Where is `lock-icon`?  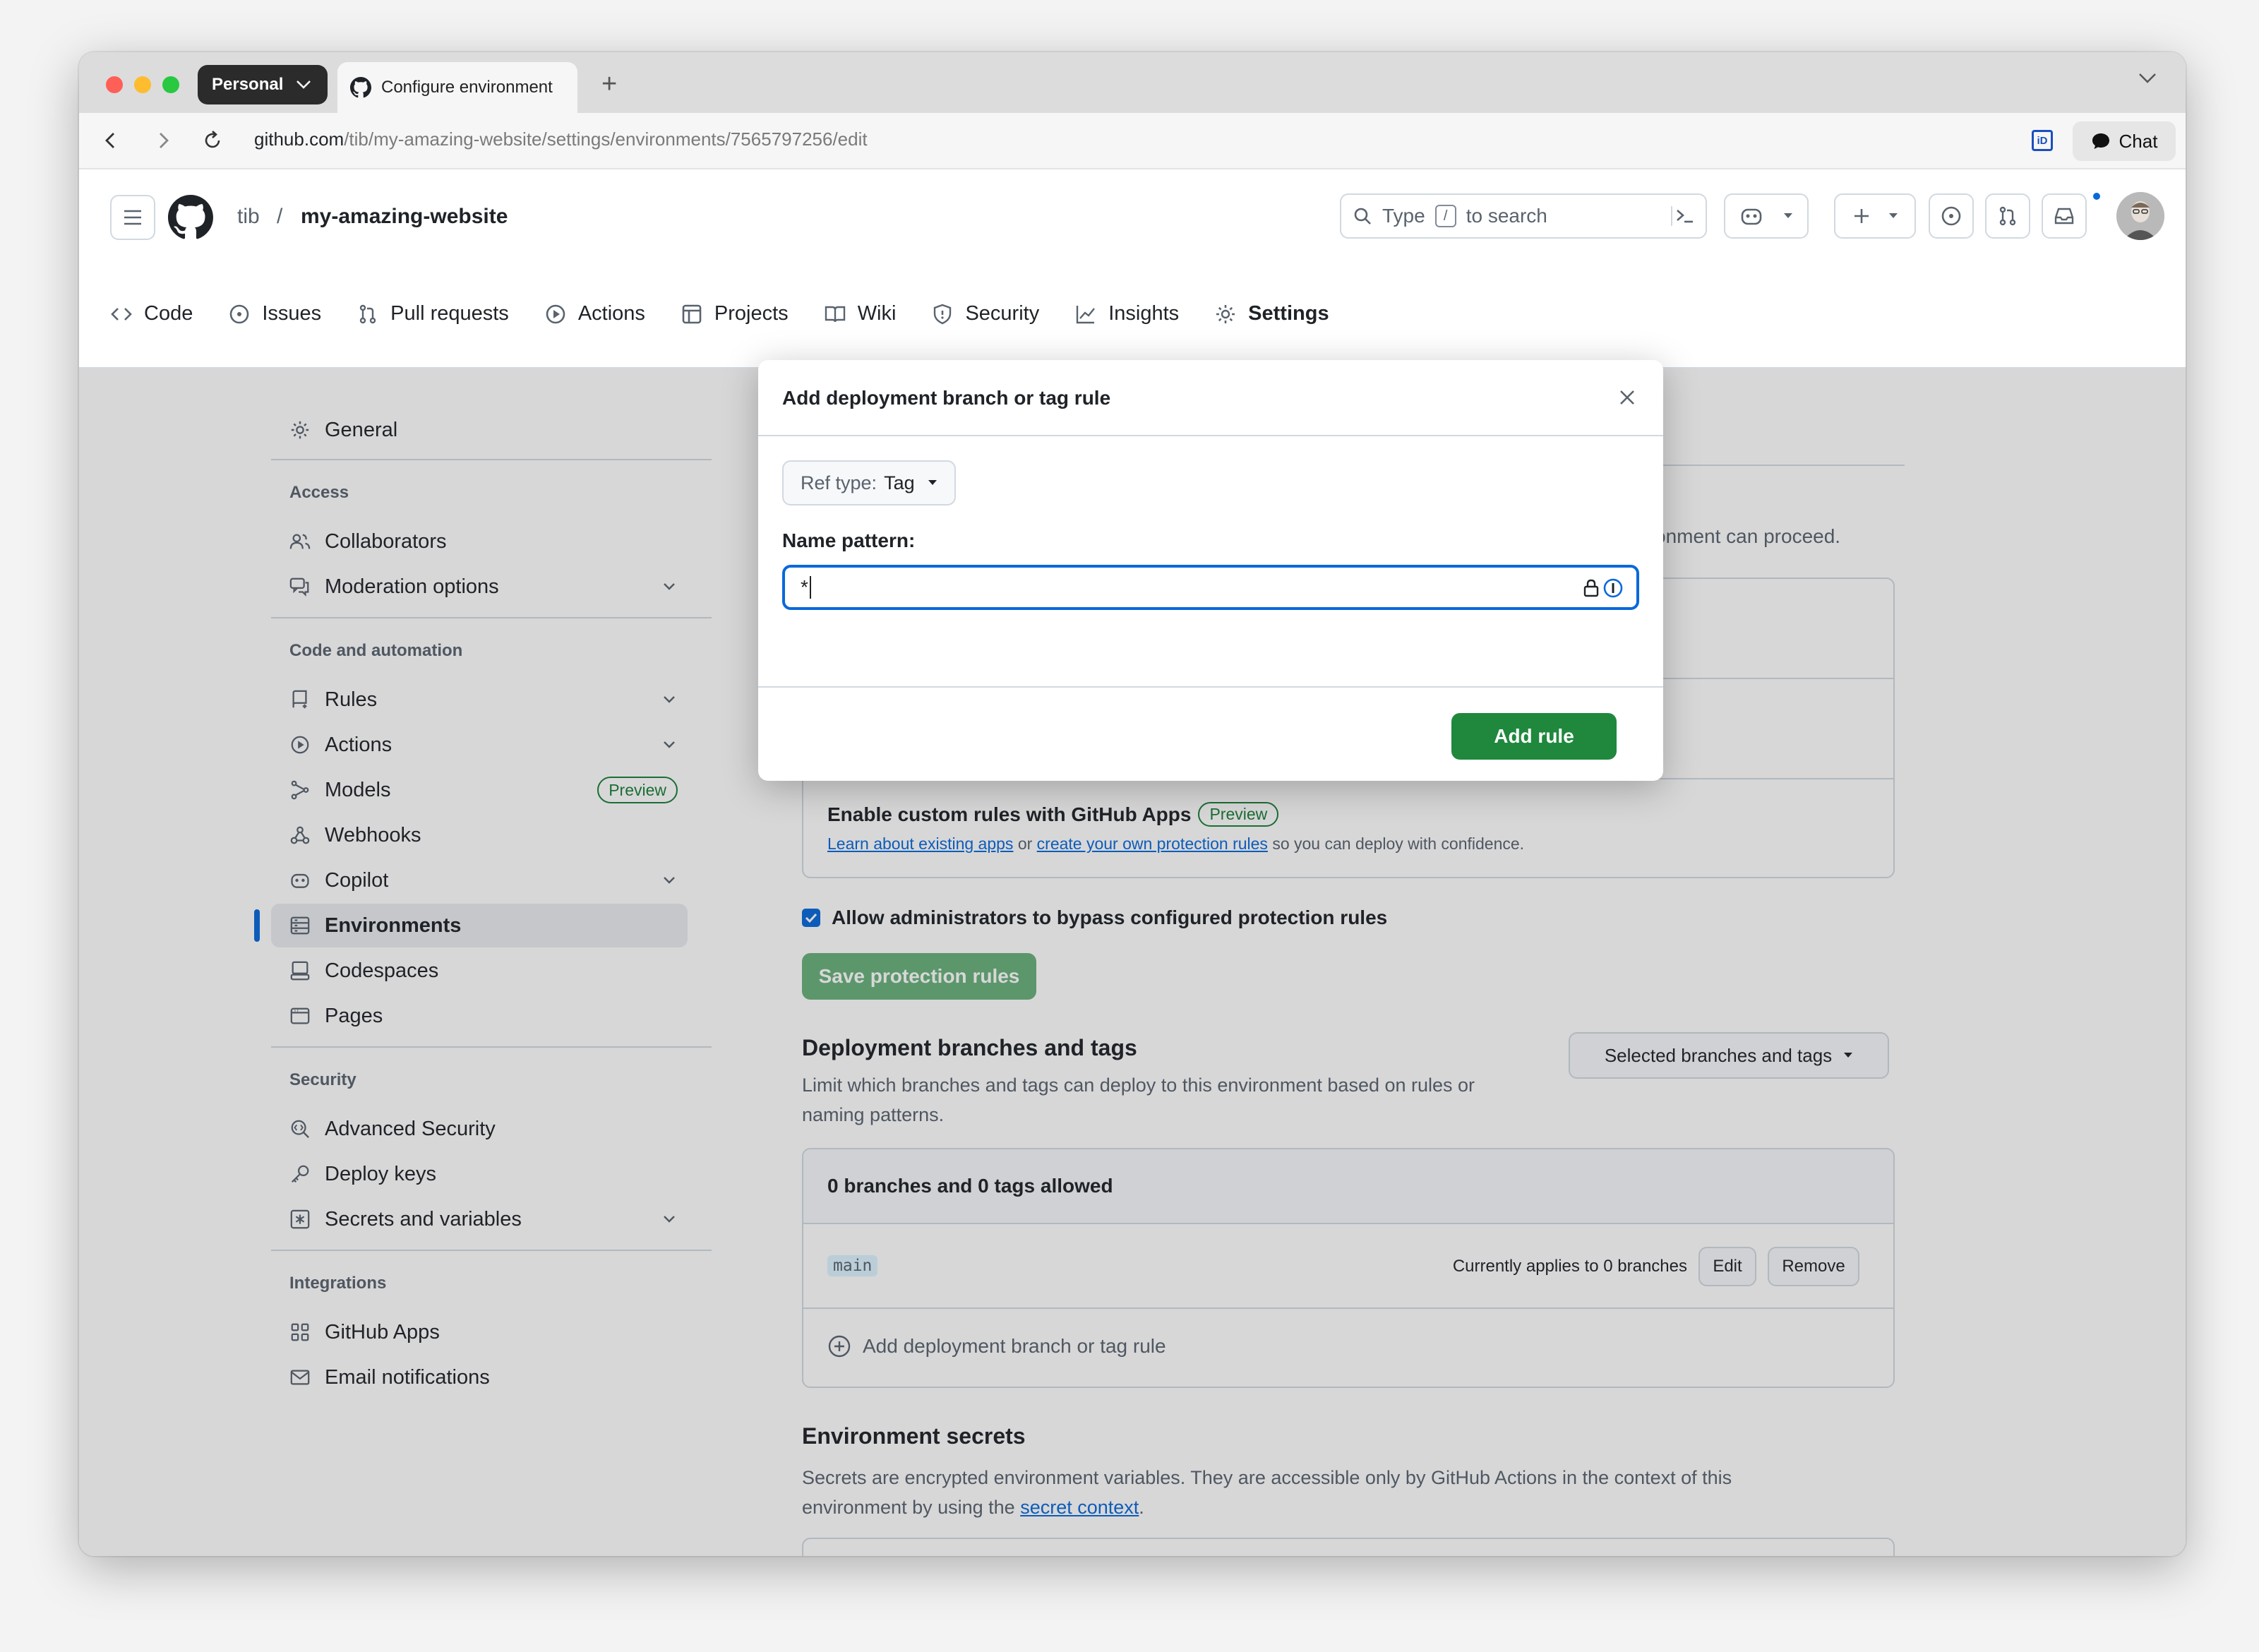 lock-icon is located at coordinates (1591, 588).